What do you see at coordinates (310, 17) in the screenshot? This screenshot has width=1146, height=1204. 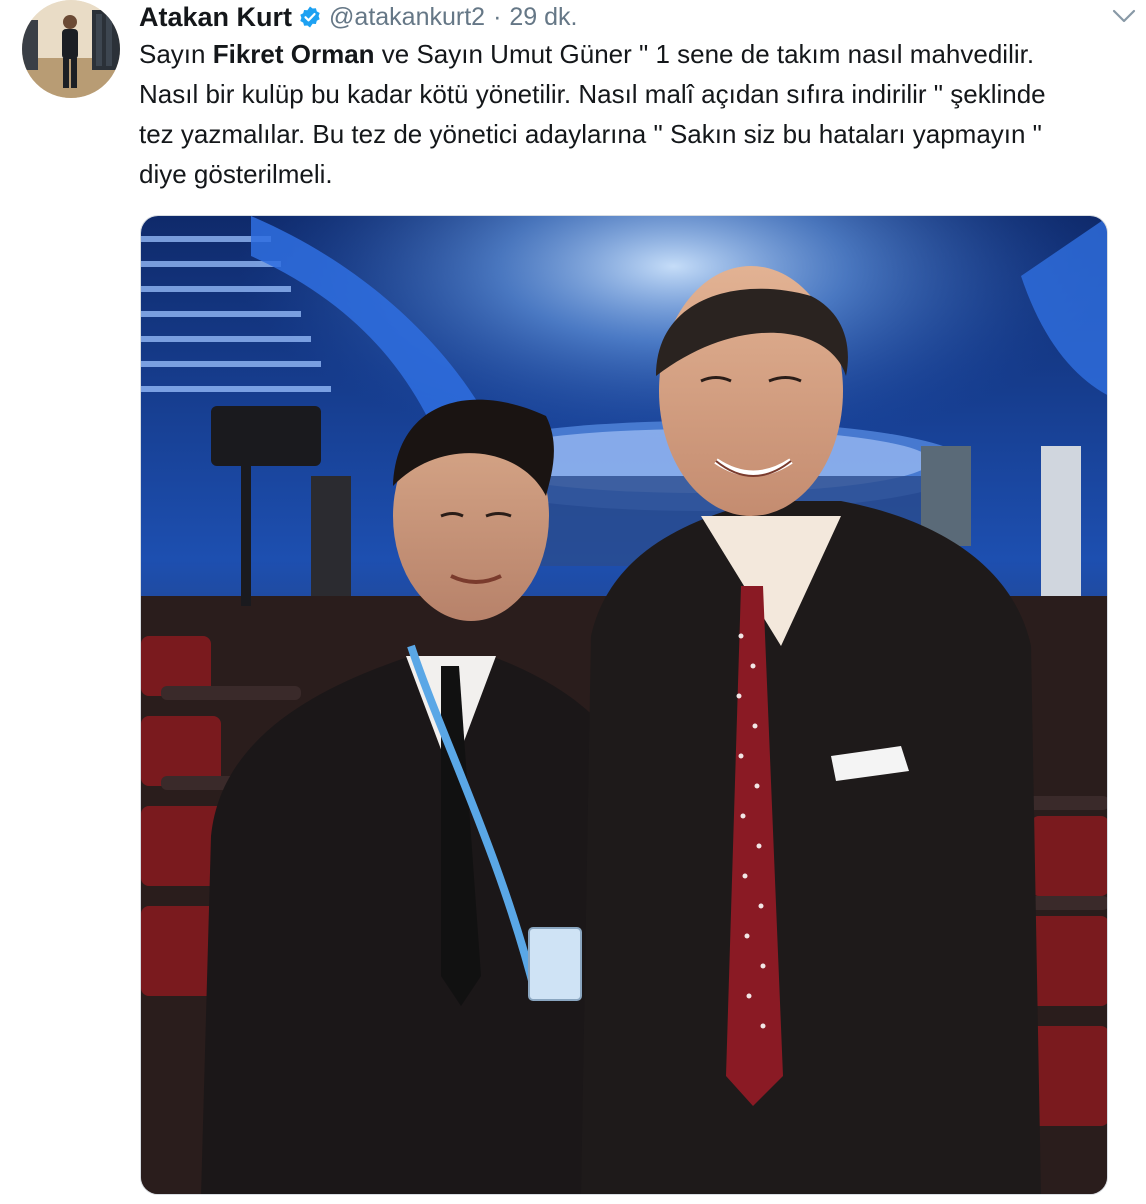 I see `verified-badge-icon` at bounding box center [310, 17].